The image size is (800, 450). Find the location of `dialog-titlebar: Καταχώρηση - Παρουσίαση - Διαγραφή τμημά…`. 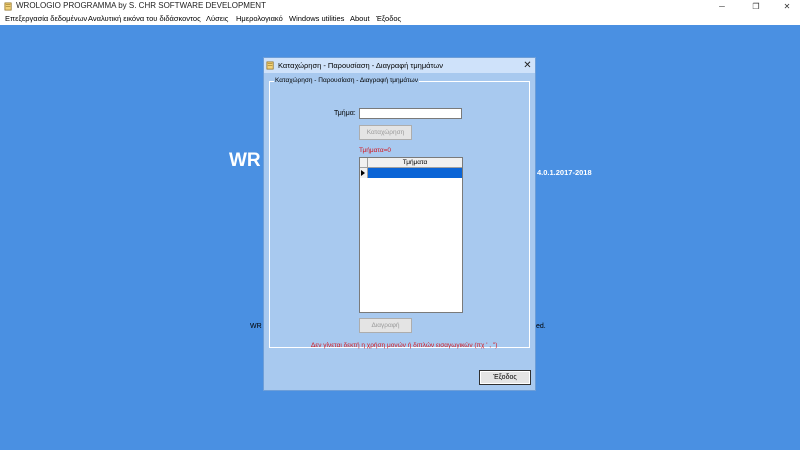

dialog-titlebar: Καταχώρηση - Παρουσίαση - Διαγραφή τμημά… is located at coordinates (399, 65).